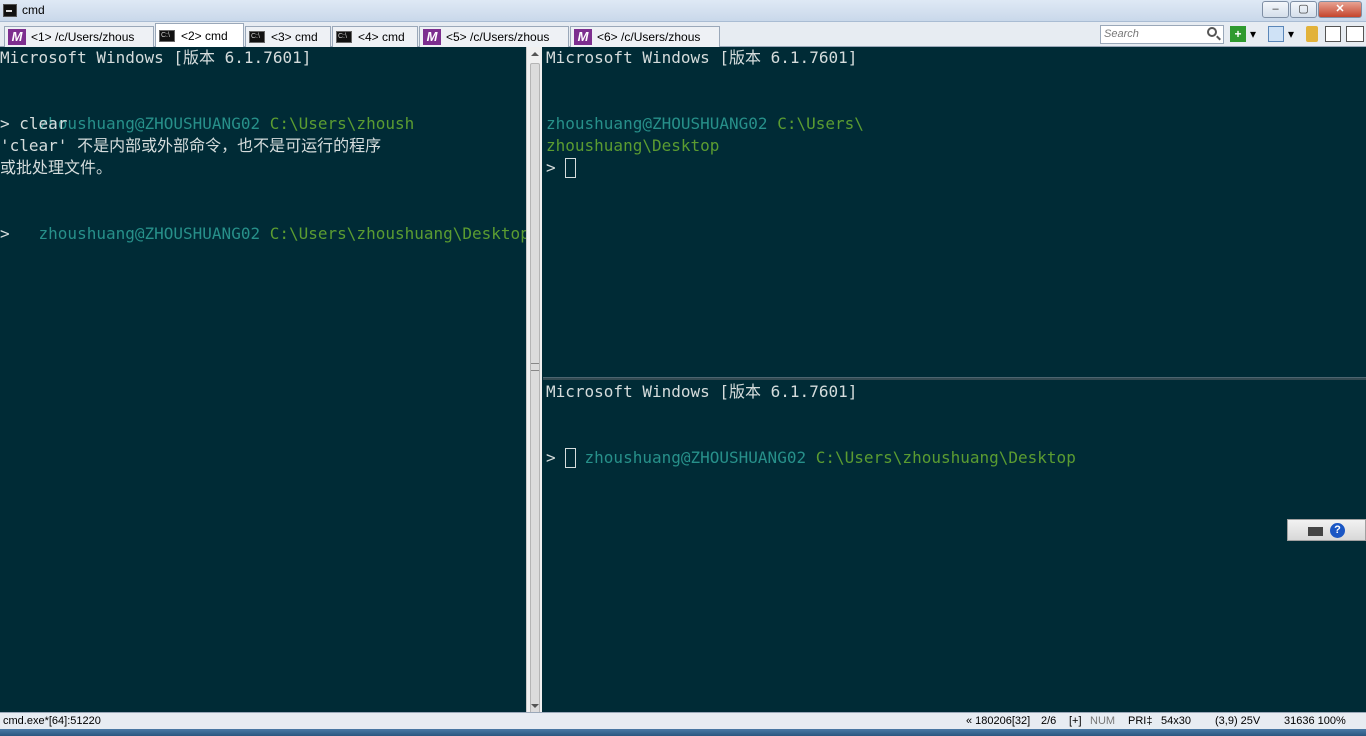 The height and width of the screenshot is (736, 1366). I want to click on window-controls: – ▢ ✕, so click(1311, 9).